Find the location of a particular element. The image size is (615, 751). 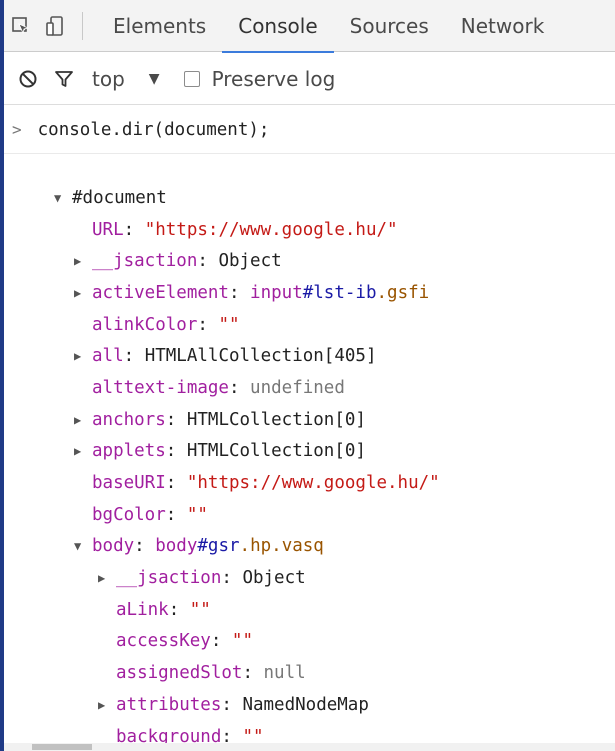

context-selector: top ▼ is located at coordinates (126, 79).